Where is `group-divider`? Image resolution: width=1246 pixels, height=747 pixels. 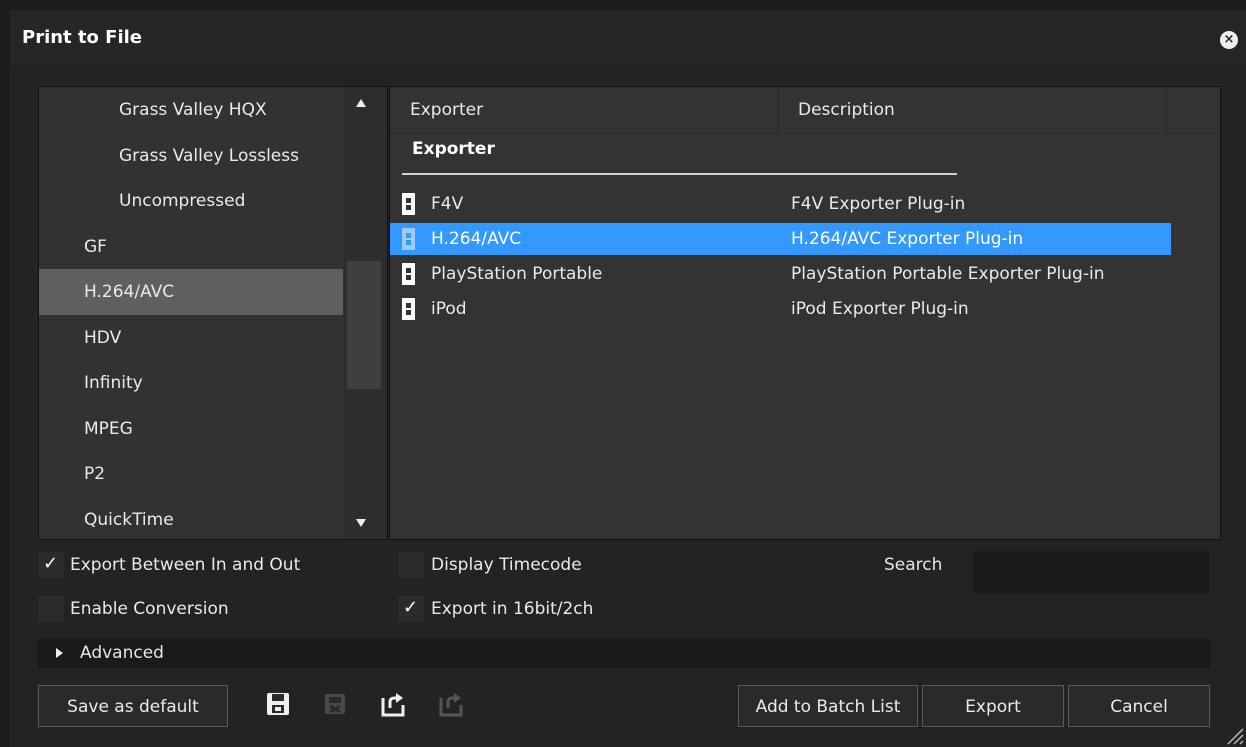
group-divider is located at coordinates (679, 174).